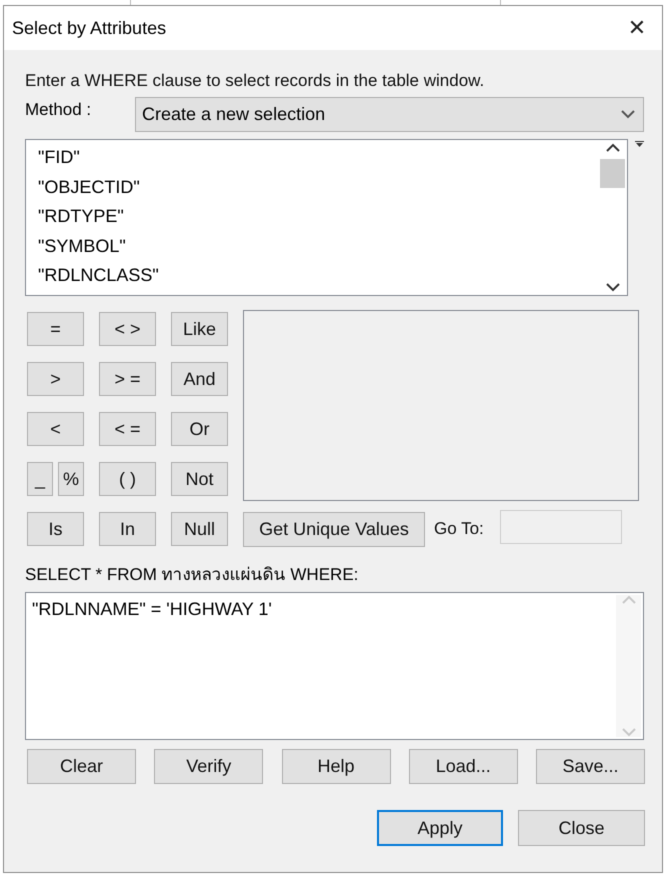 The width and height of the screenshot is (669, 881). What do you see at coordinates (81, 766) in the screenshot?
I see `action-button: Clear` at bounding box center [81, 766].